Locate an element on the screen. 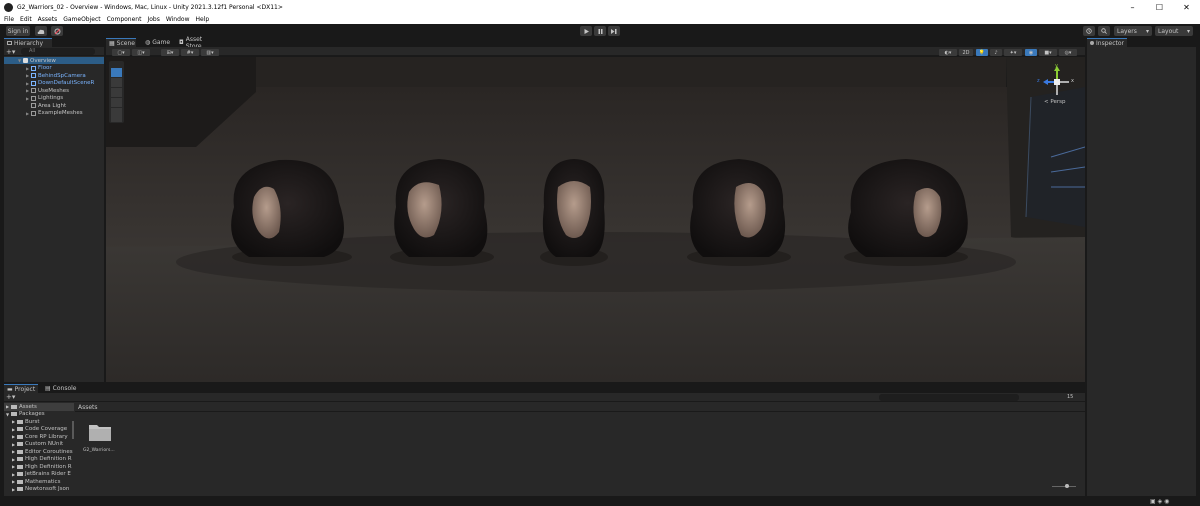 The width and height of the screenshot is (1200, 506). package-row: ▶ Editor Coroutines is located at coordinates (39, 452).